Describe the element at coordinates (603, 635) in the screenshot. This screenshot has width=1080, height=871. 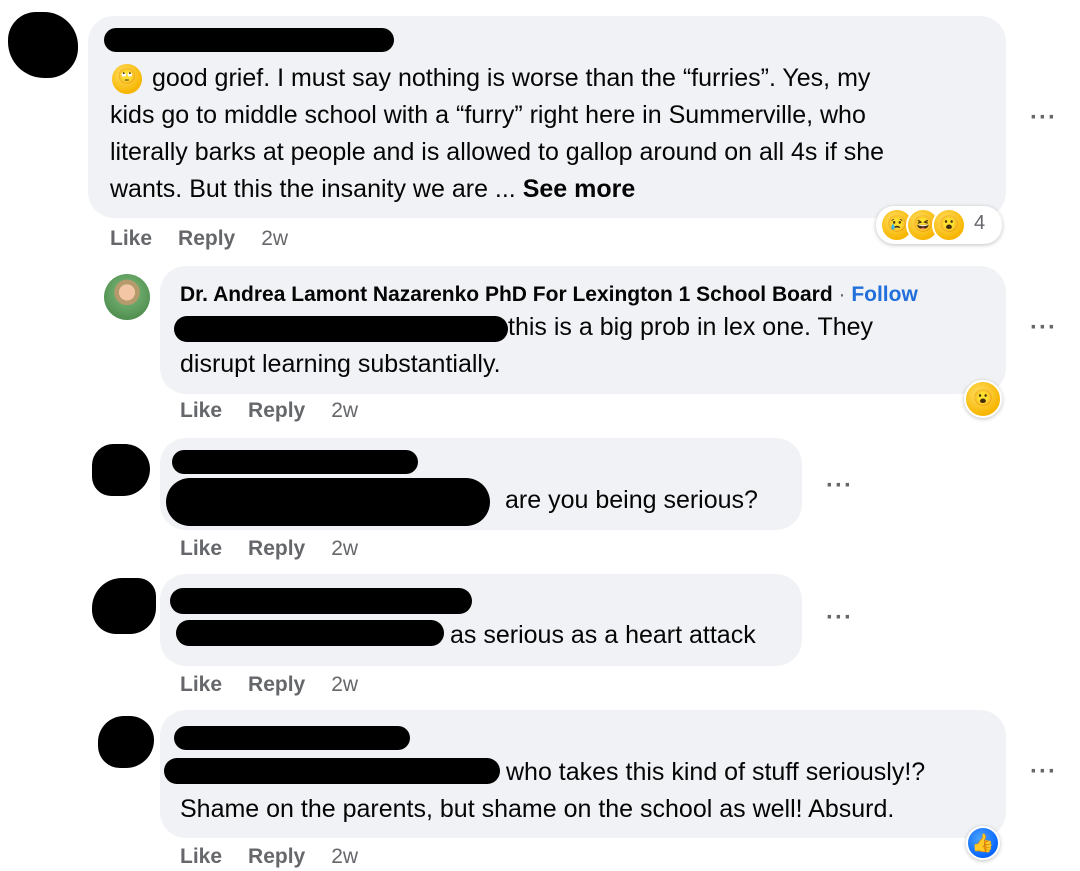
I see `comment-text-line: as serious as a heart attack` at that location.